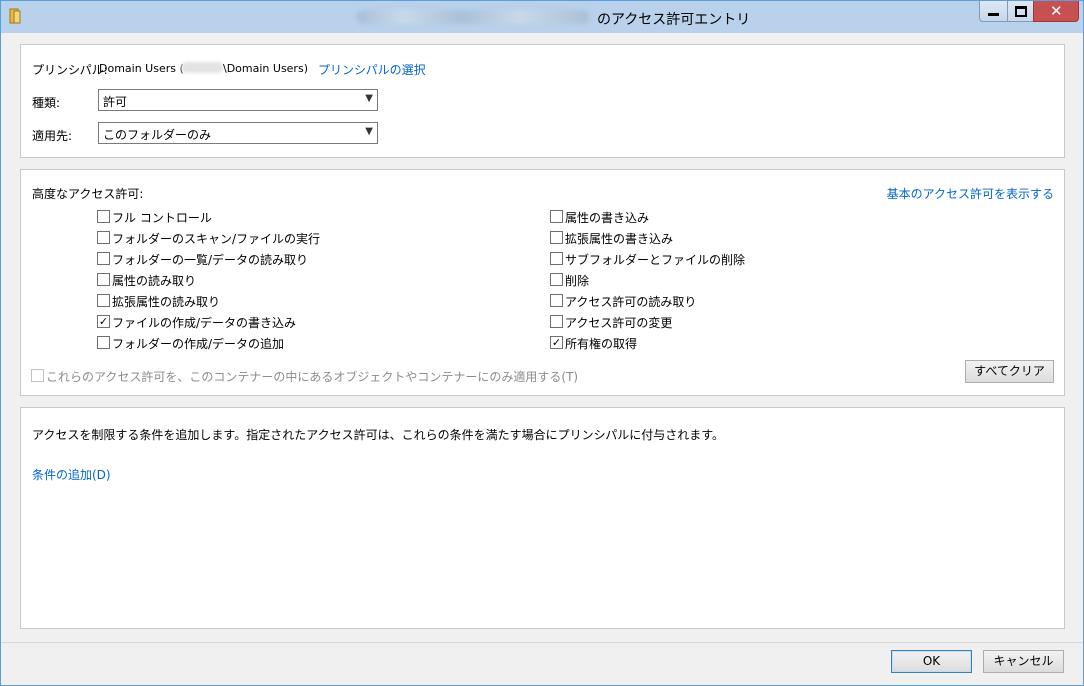 The width and height of the screenshot is (1084, 686). What do you see at coordinates (970, 193) in the screenshot?
I see `show-basic-permissions-link: 基本のアクセス許可を表示する` at bounding box center [970, 193].